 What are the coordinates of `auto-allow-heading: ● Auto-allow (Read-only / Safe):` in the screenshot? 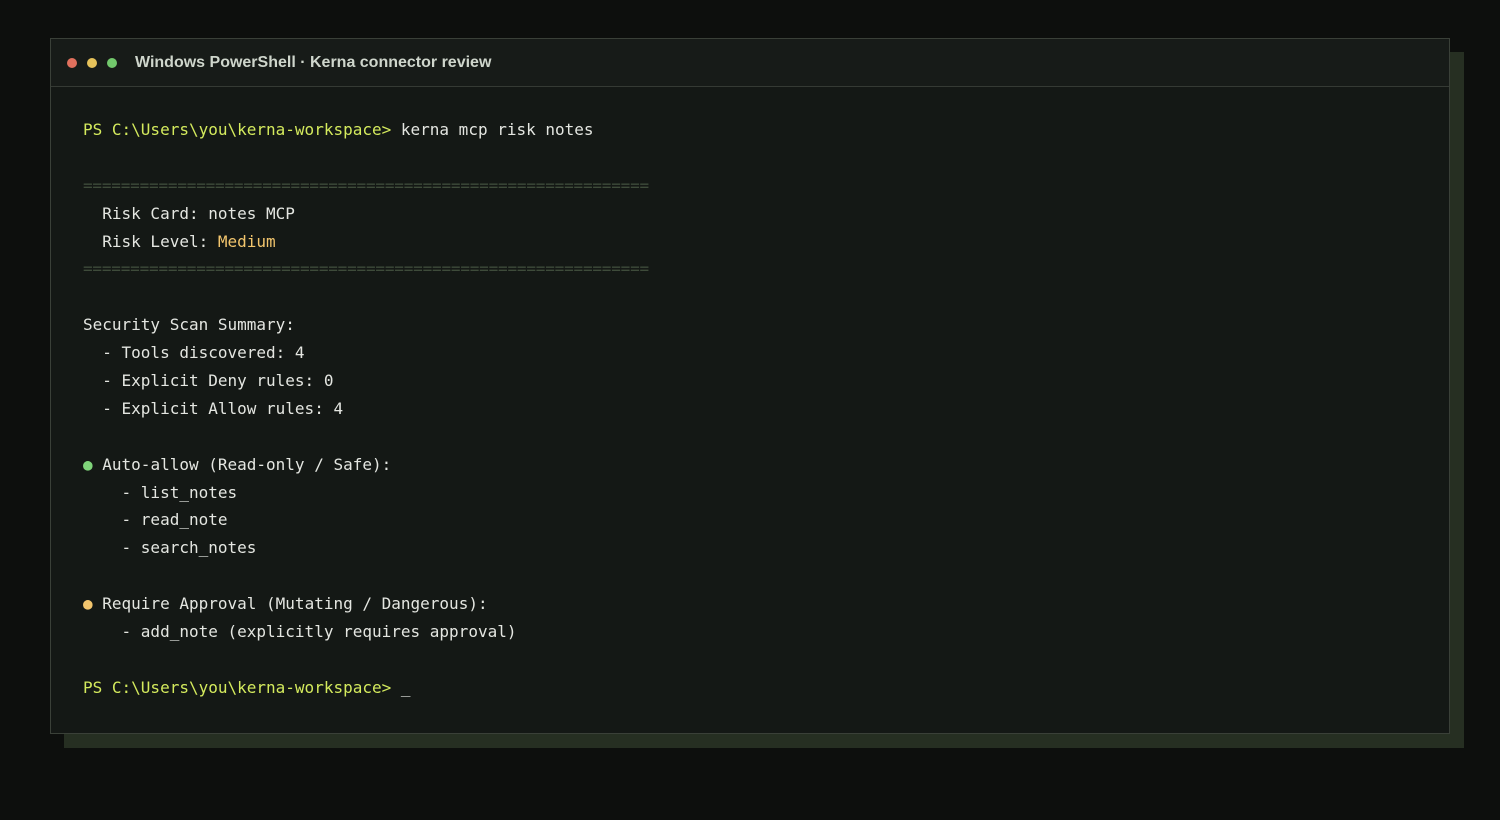 It's located at (766, 465).